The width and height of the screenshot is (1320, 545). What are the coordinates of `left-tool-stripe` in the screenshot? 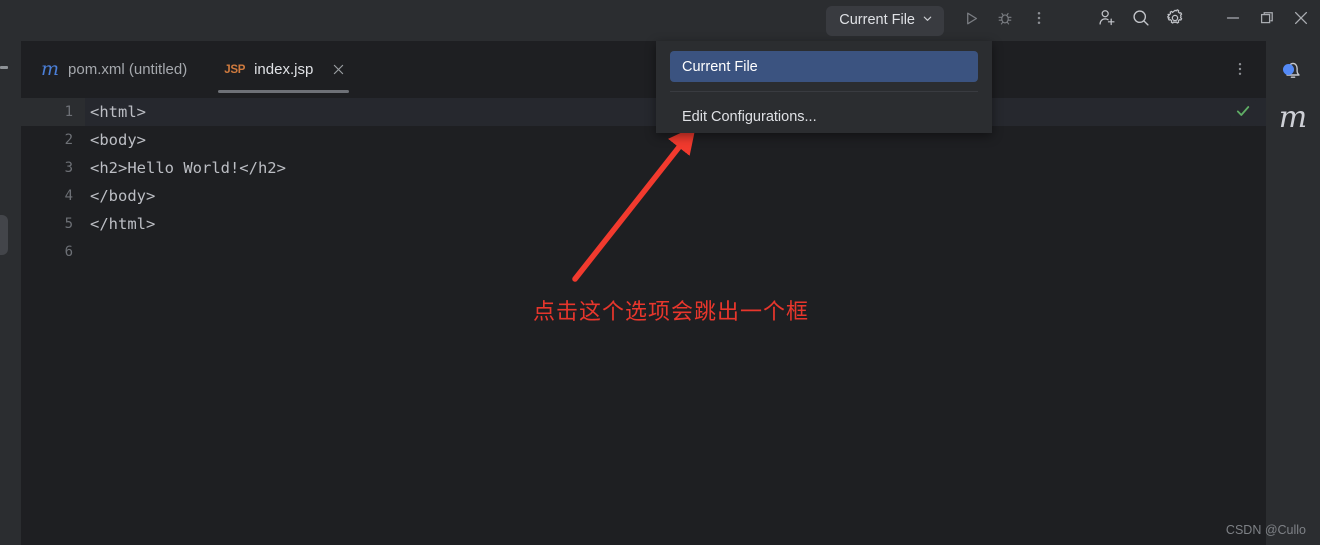 It's located at (10, 293).